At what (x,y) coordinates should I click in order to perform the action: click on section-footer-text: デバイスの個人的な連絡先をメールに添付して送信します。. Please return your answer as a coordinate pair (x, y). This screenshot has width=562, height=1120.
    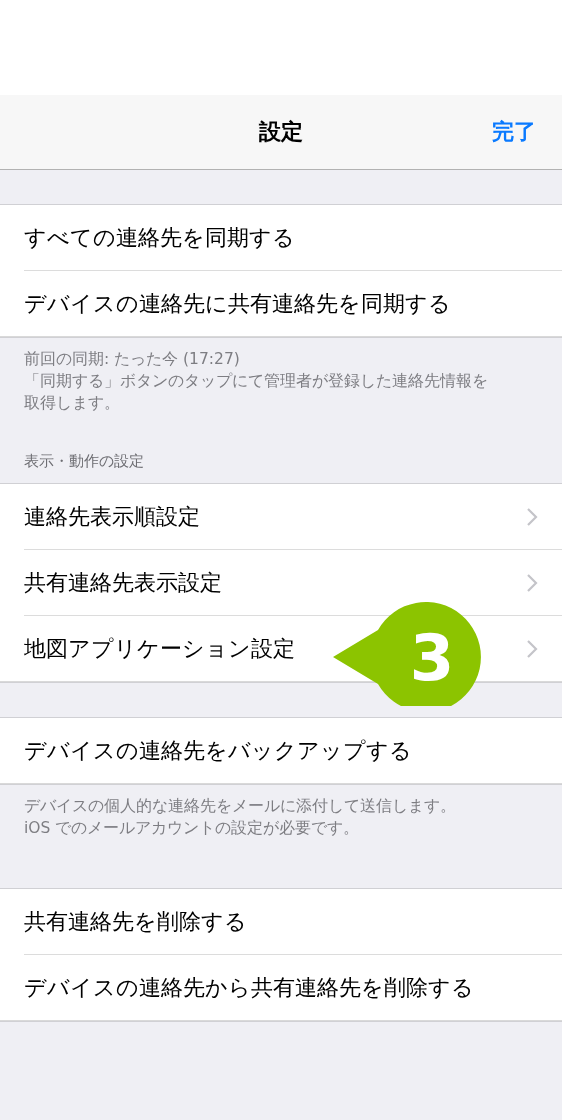
    Looking at the image, I should click on (240, 806).